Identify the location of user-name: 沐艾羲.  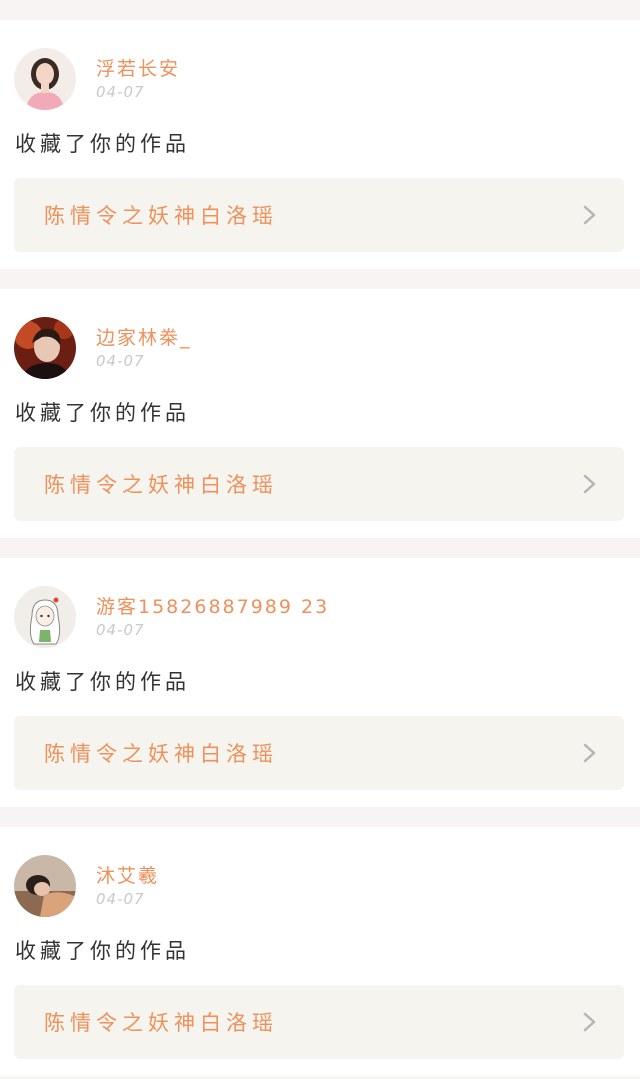
(127, 874).